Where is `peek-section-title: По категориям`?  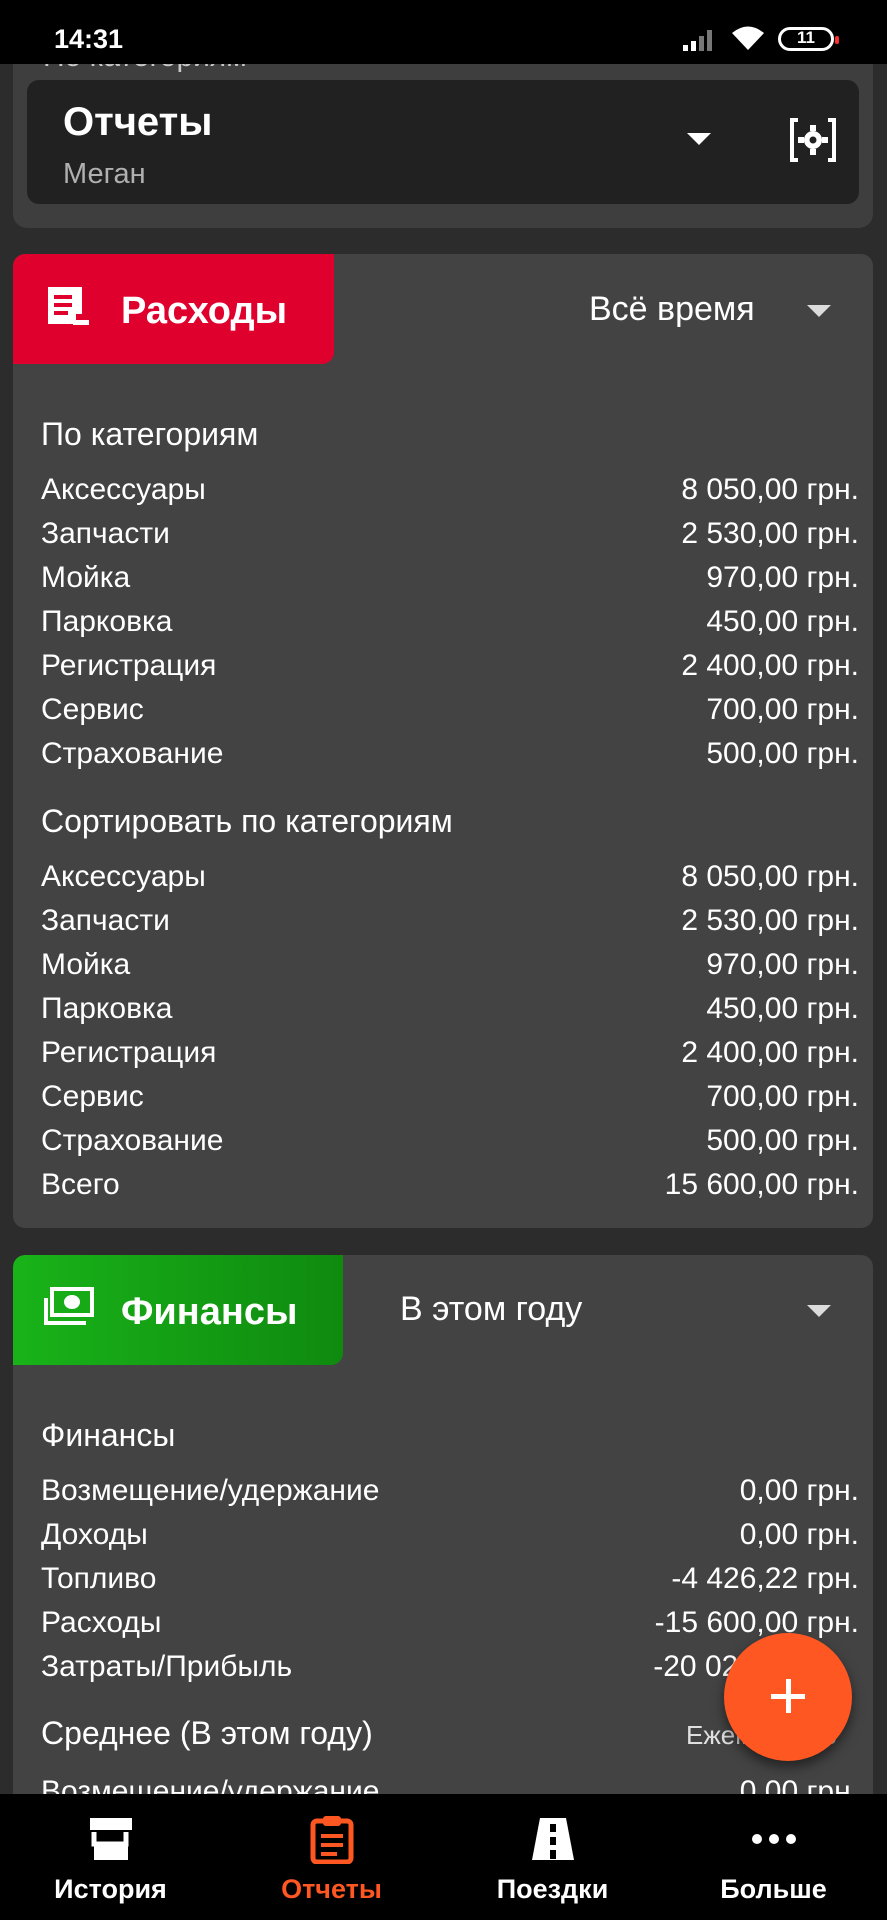
peek-section-title: По категориям is located at coordinates (145, 69).